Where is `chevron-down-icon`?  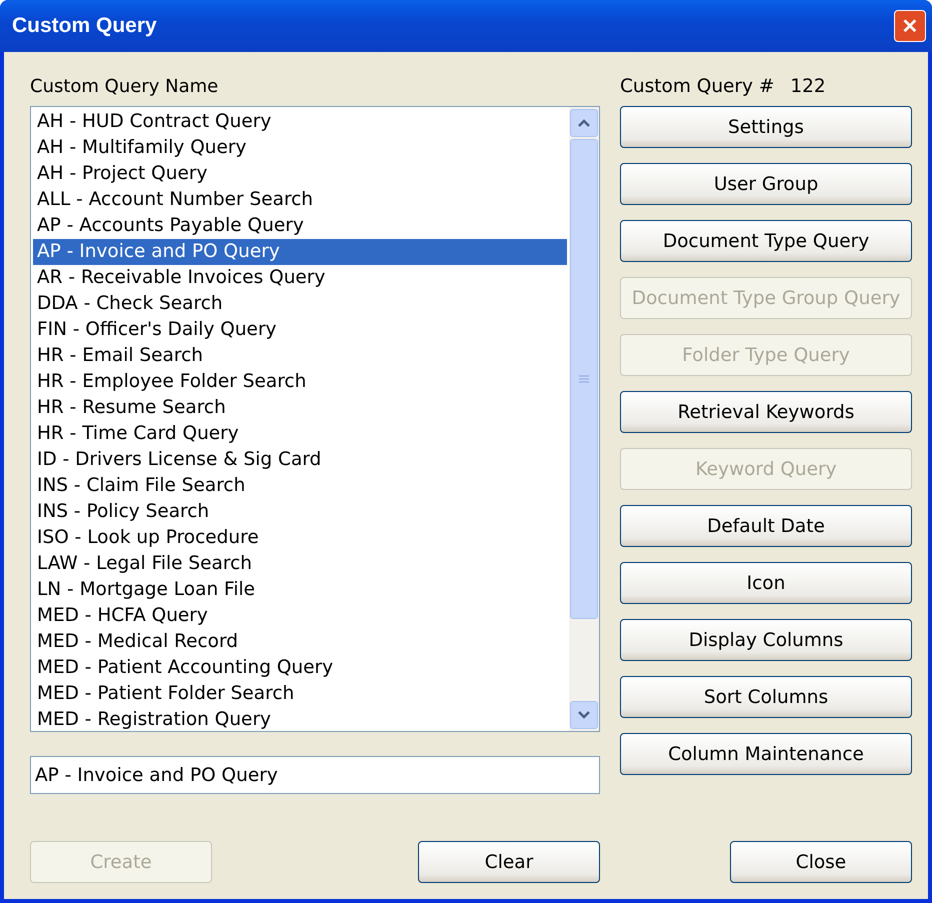
chevron-down-icon is located at coordinates (584, 715).